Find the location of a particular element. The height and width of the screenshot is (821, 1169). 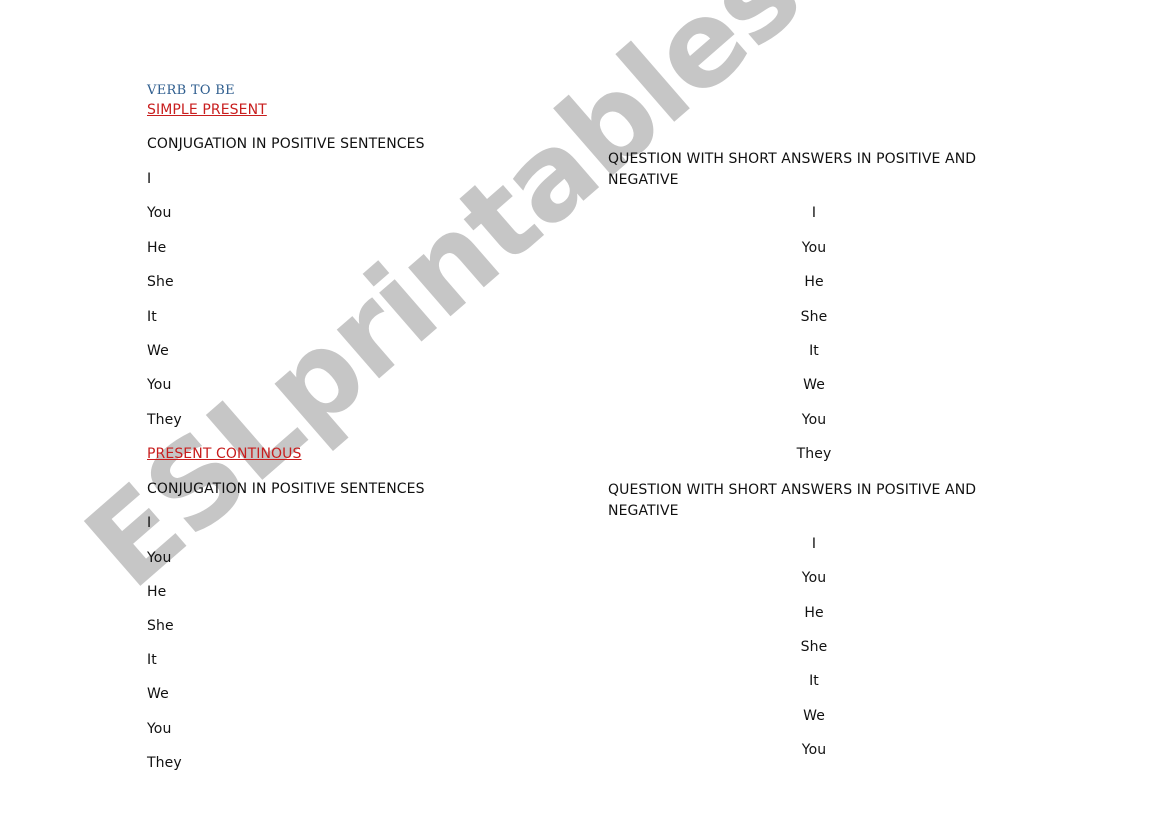

present-continuous-conjugation-heading: CONJUGATION IN POSITIVE SENTENCES is located at coordinates (286, 489).